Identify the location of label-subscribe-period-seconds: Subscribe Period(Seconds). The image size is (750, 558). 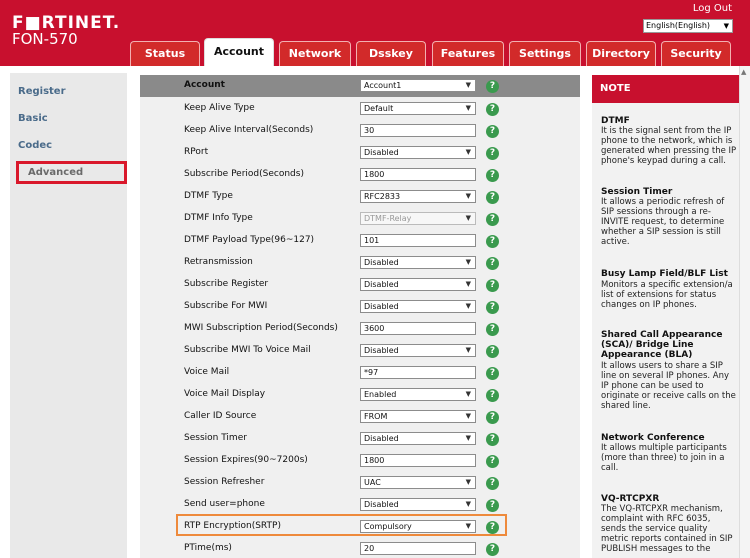
(244, 174).